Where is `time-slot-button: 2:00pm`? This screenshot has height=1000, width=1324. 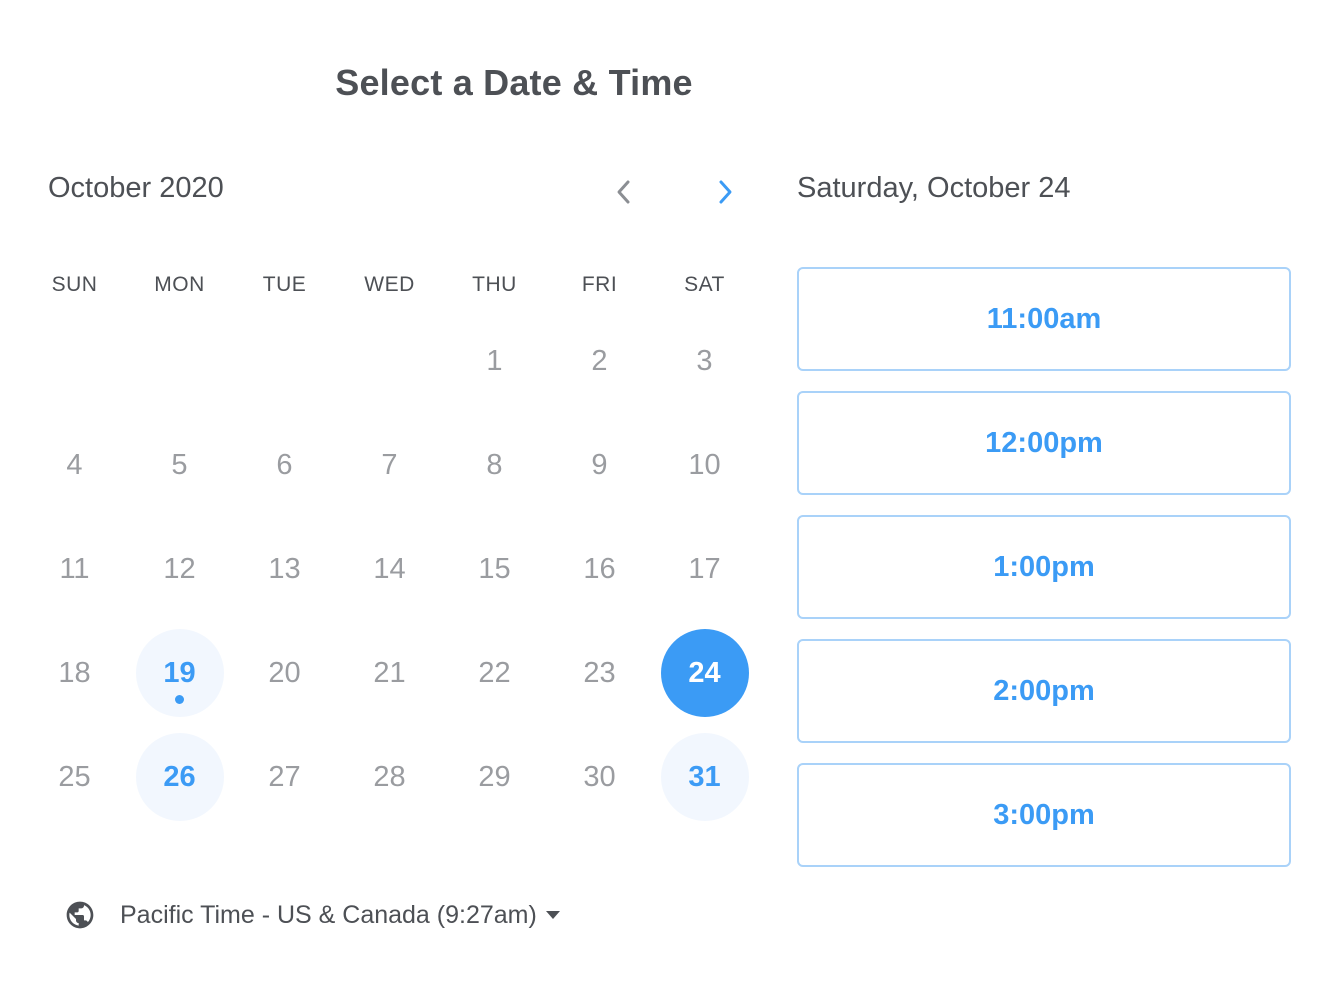
time-slot-button: 2:00pm is located at coordinates (1044, 691).